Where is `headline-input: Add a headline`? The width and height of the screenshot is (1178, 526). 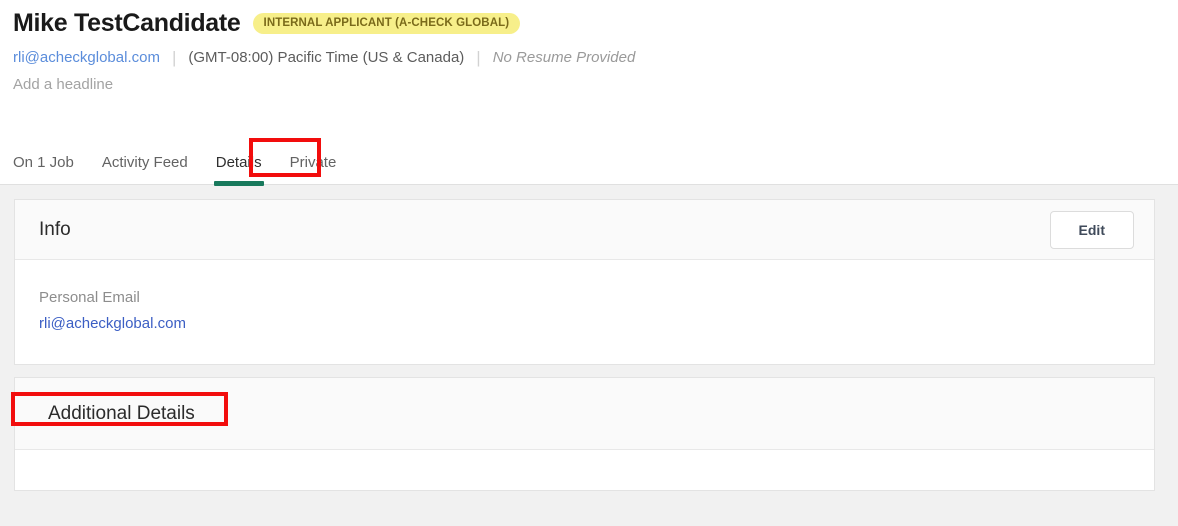
headline-input: Add a headline is located at coordinates (63, 86).